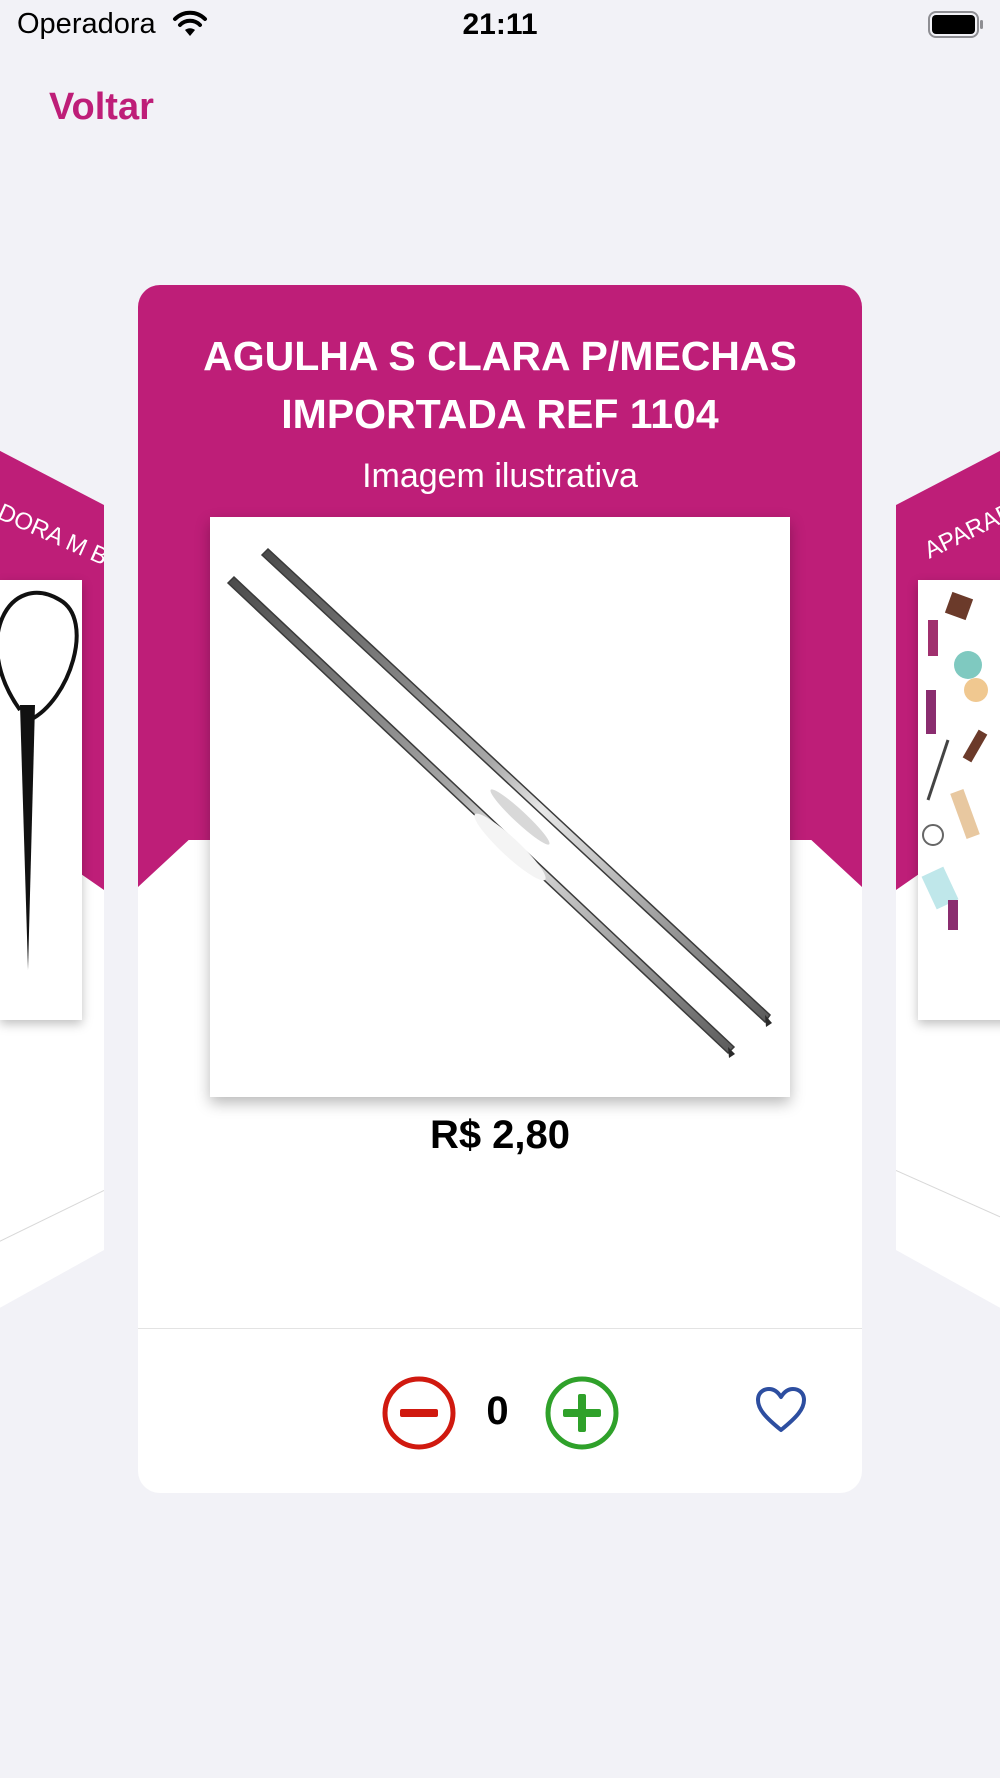  What do you see at coordinates (781, 1411) in the screenshot?
I see `favorite-heart-icon` at bounding box center [781, 1411].